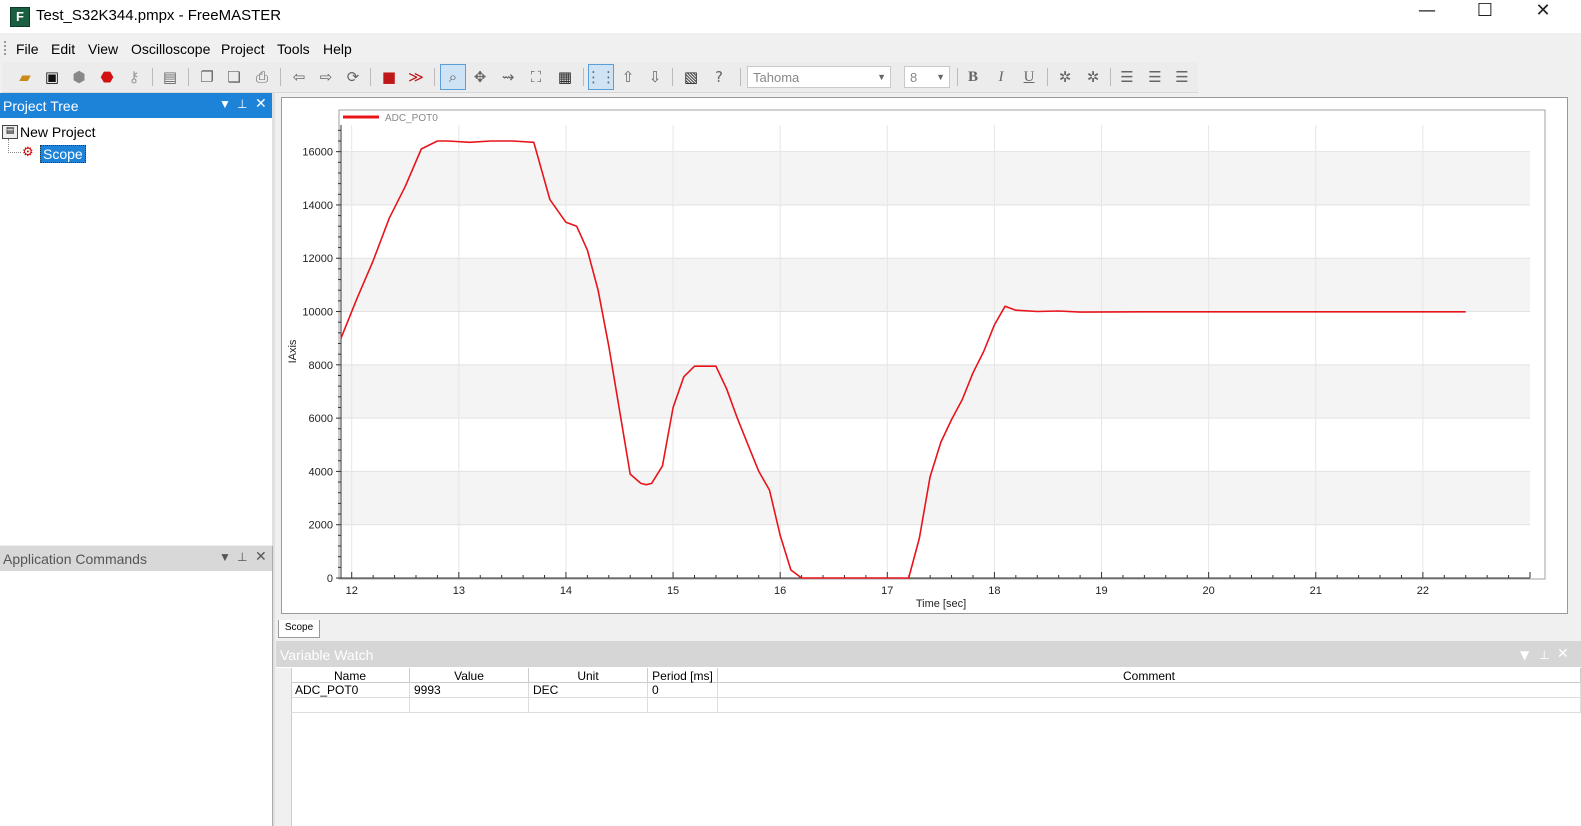 The height and width of the screenshot is (826, 1581). I want to click on save-data-icon: ▦, so click(565, 77).